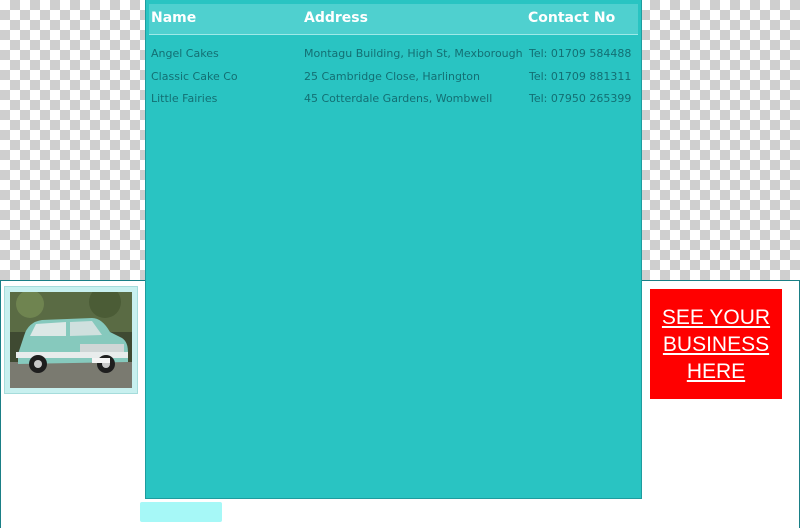 The width and height of the screenshot is (800, 528). Describe the element at coordinates (580, 98) in the screenshot. I see `business-phone: Tel: 07950 265399` at that location.